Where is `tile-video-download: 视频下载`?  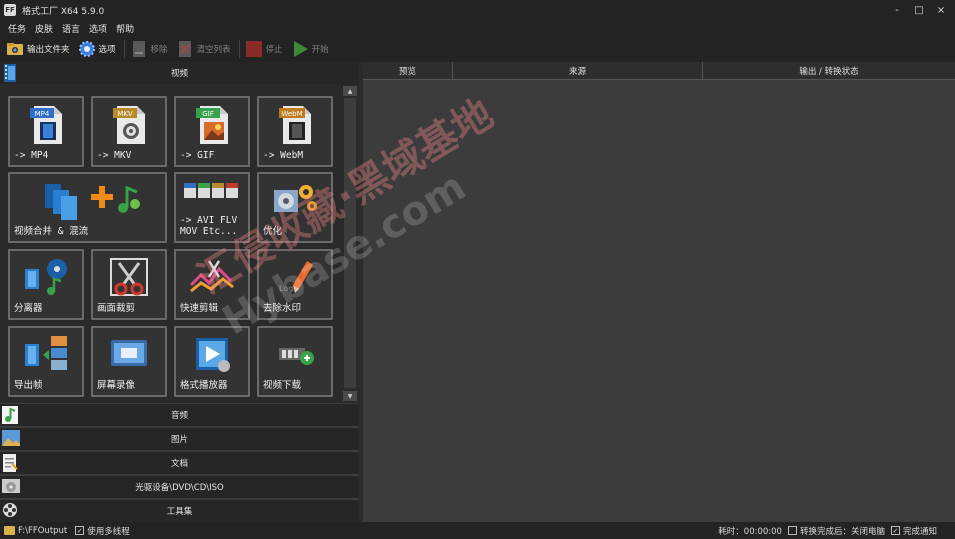 tile-video-download: 视频下载 is located at coordinates (295, 361).